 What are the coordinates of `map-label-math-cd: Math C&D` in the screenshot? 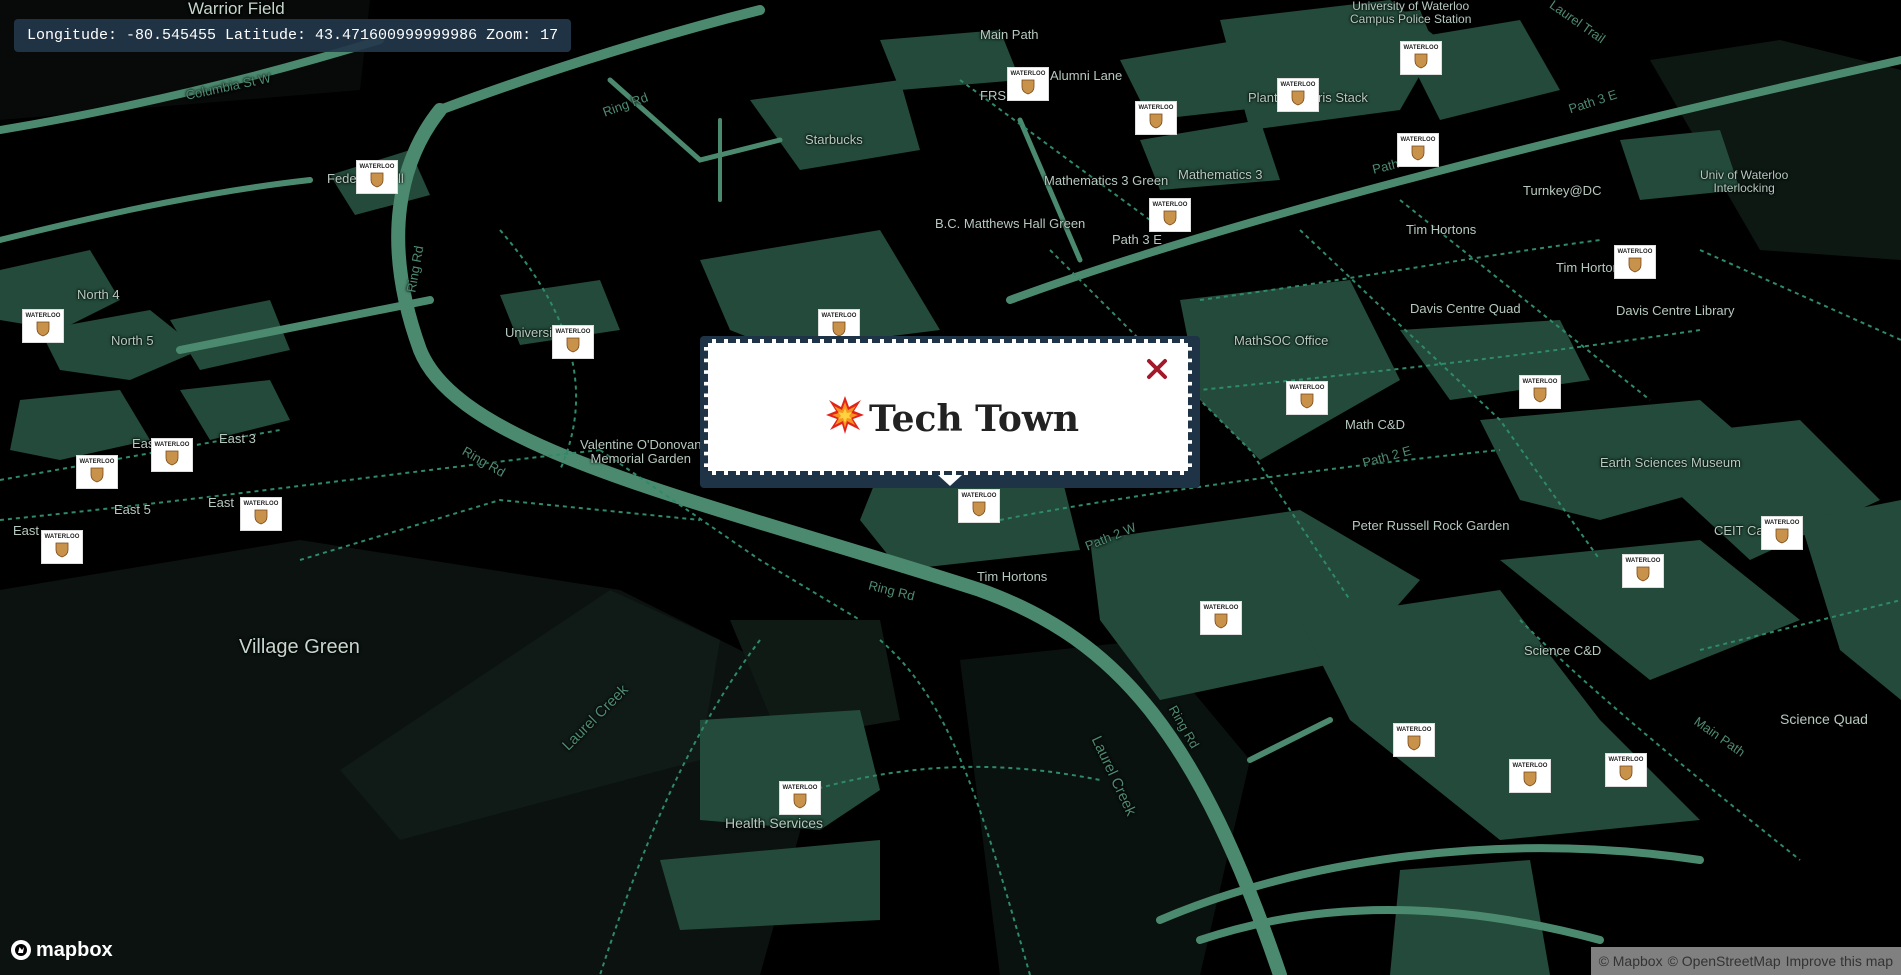 It's located at (1375, 424).